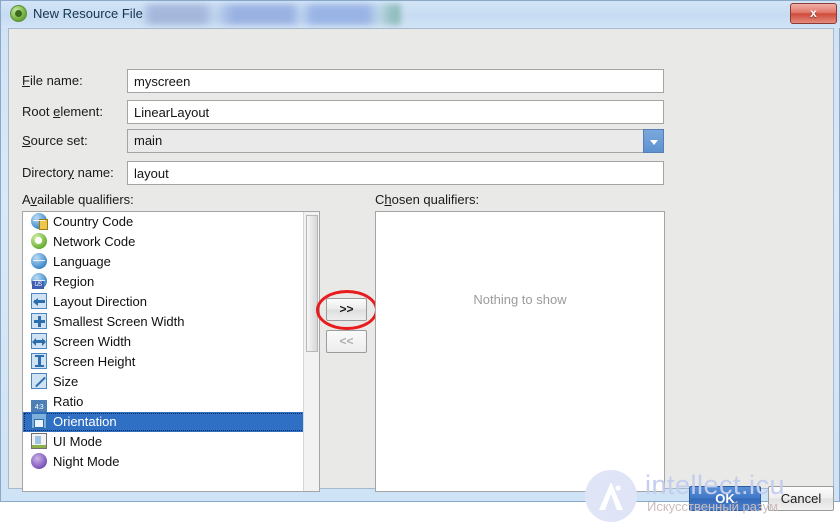  Describe the element at coordinates (88, 13) in the screenshot. I see `window-title: New Resource File` at that location.